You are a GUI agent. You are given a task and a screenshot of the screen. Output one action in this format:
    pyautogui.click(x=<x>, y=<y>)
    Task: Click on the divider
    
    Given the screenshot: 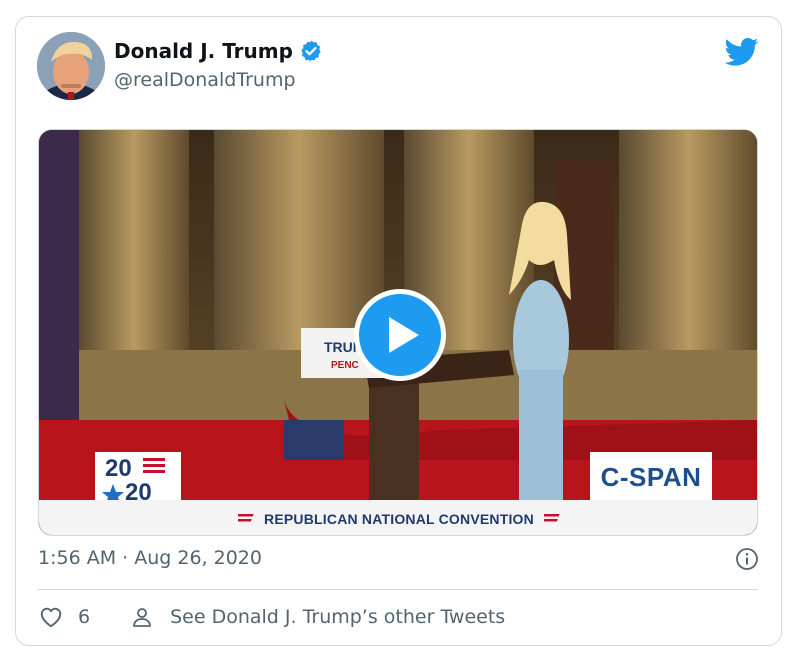 What is the action you would take?
    pyautogui.click(x=398, y=589)
    